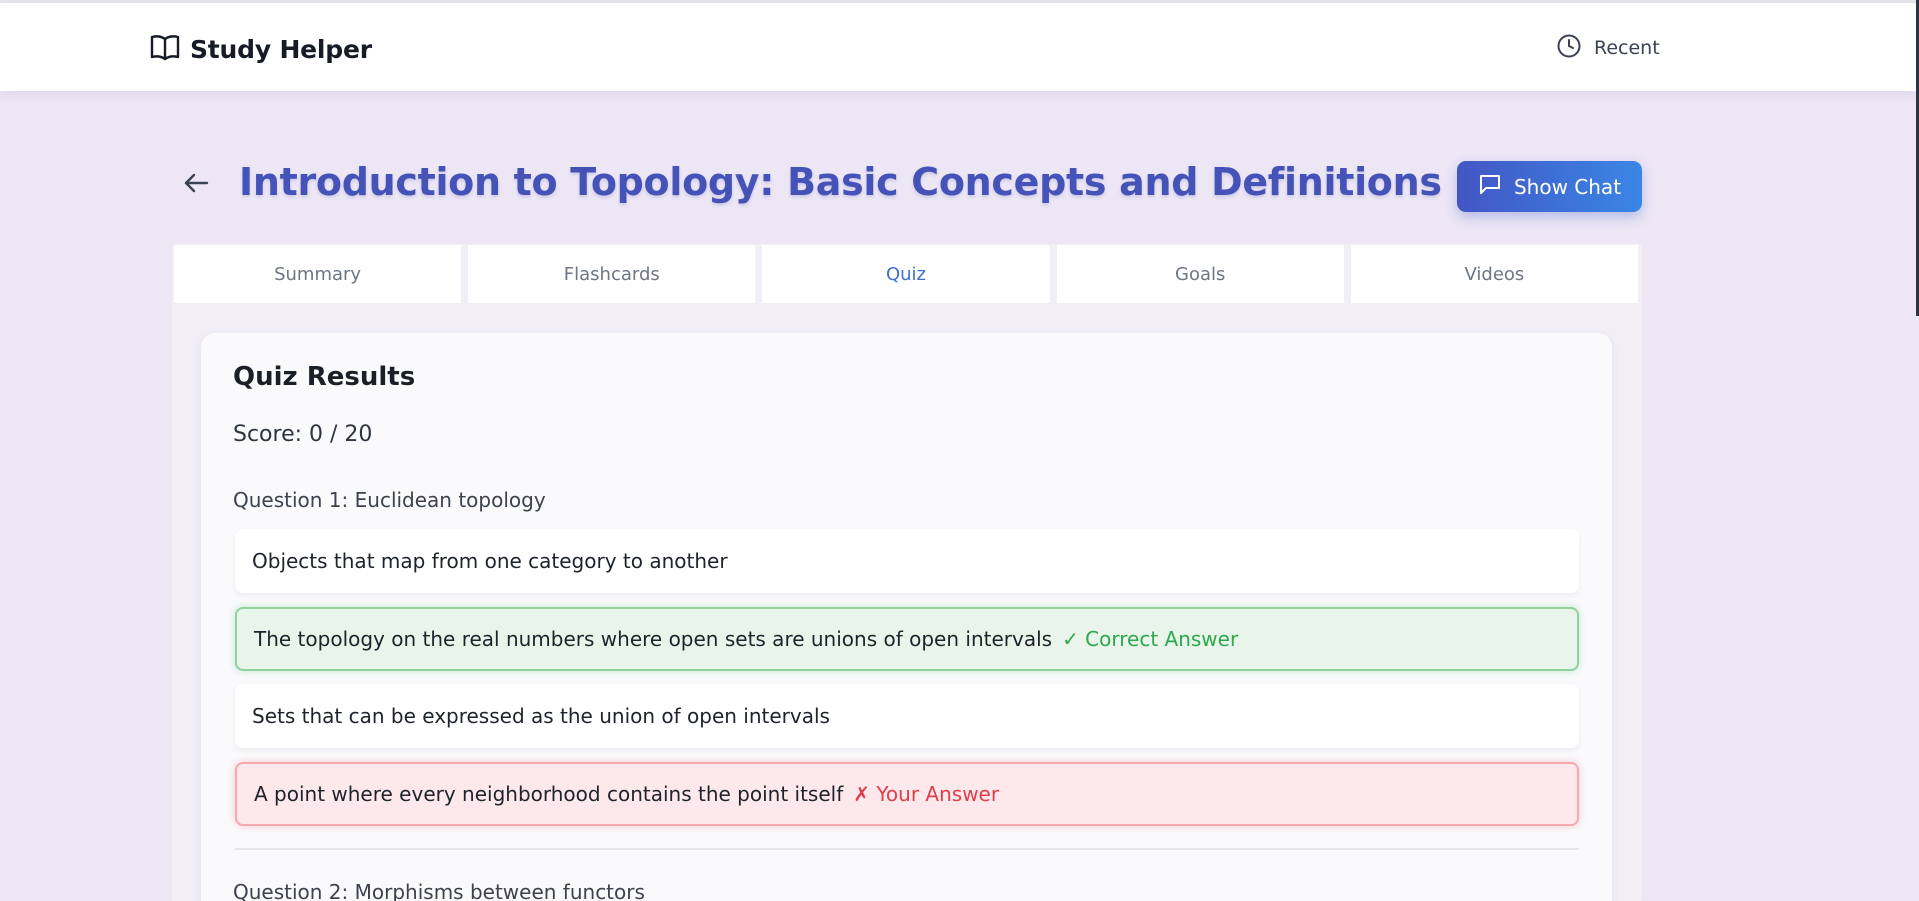  What do you see at coordinates (318, 274) in the screenshot?
I see `tab-summary: Summary` at bounding box center [318, 274].